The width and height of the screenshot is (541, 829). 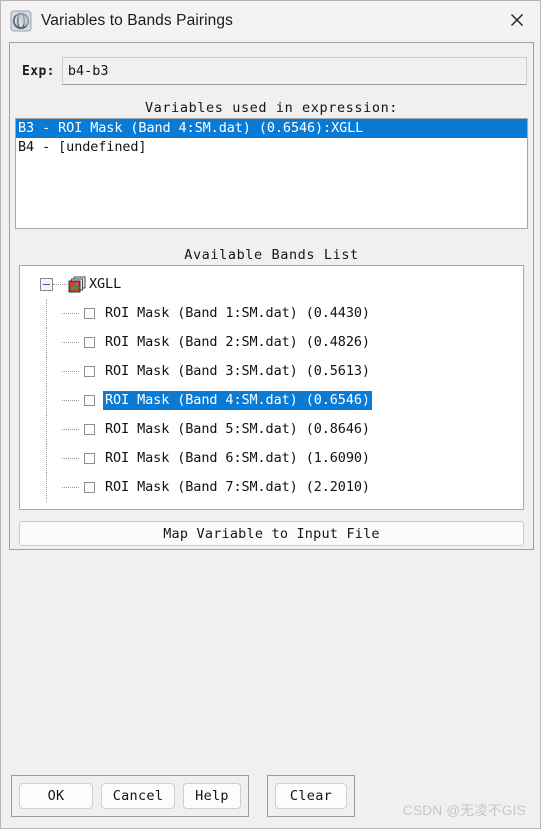 I want to click on tree-leaf-band: ROI Mask (Band 7:SM.dat) (2.2010), so click(x=271, y=487).